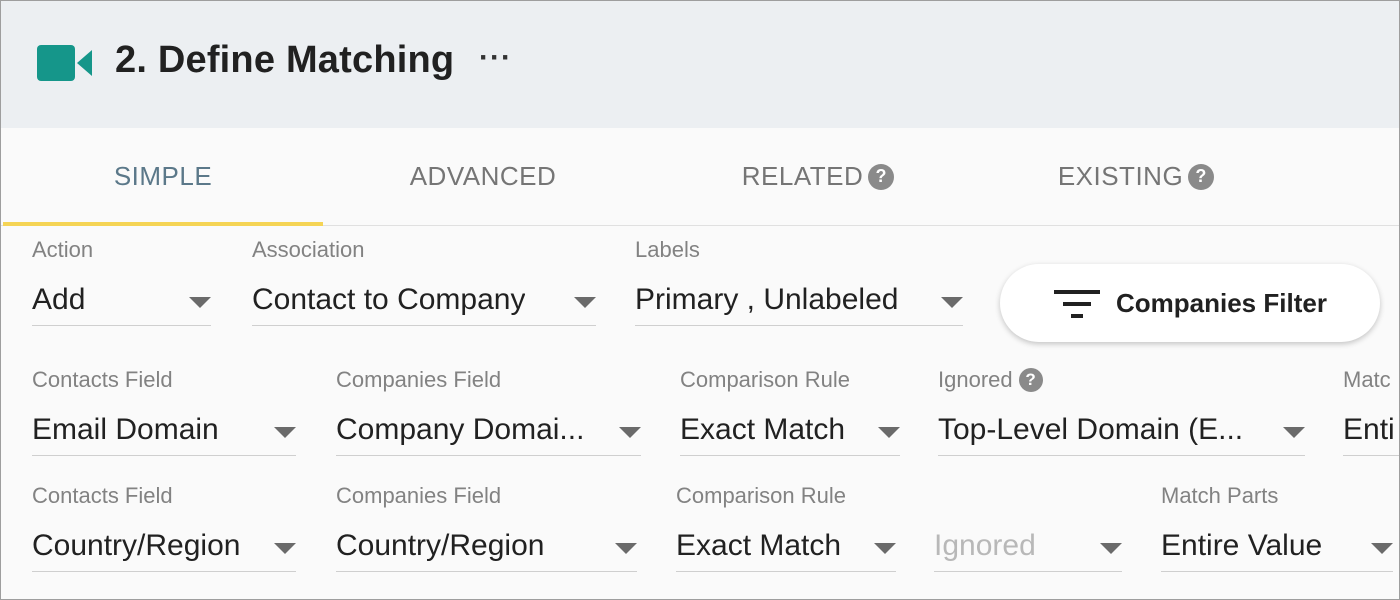  I want to click on tab-label: SIMPLE, so click(163, 176).